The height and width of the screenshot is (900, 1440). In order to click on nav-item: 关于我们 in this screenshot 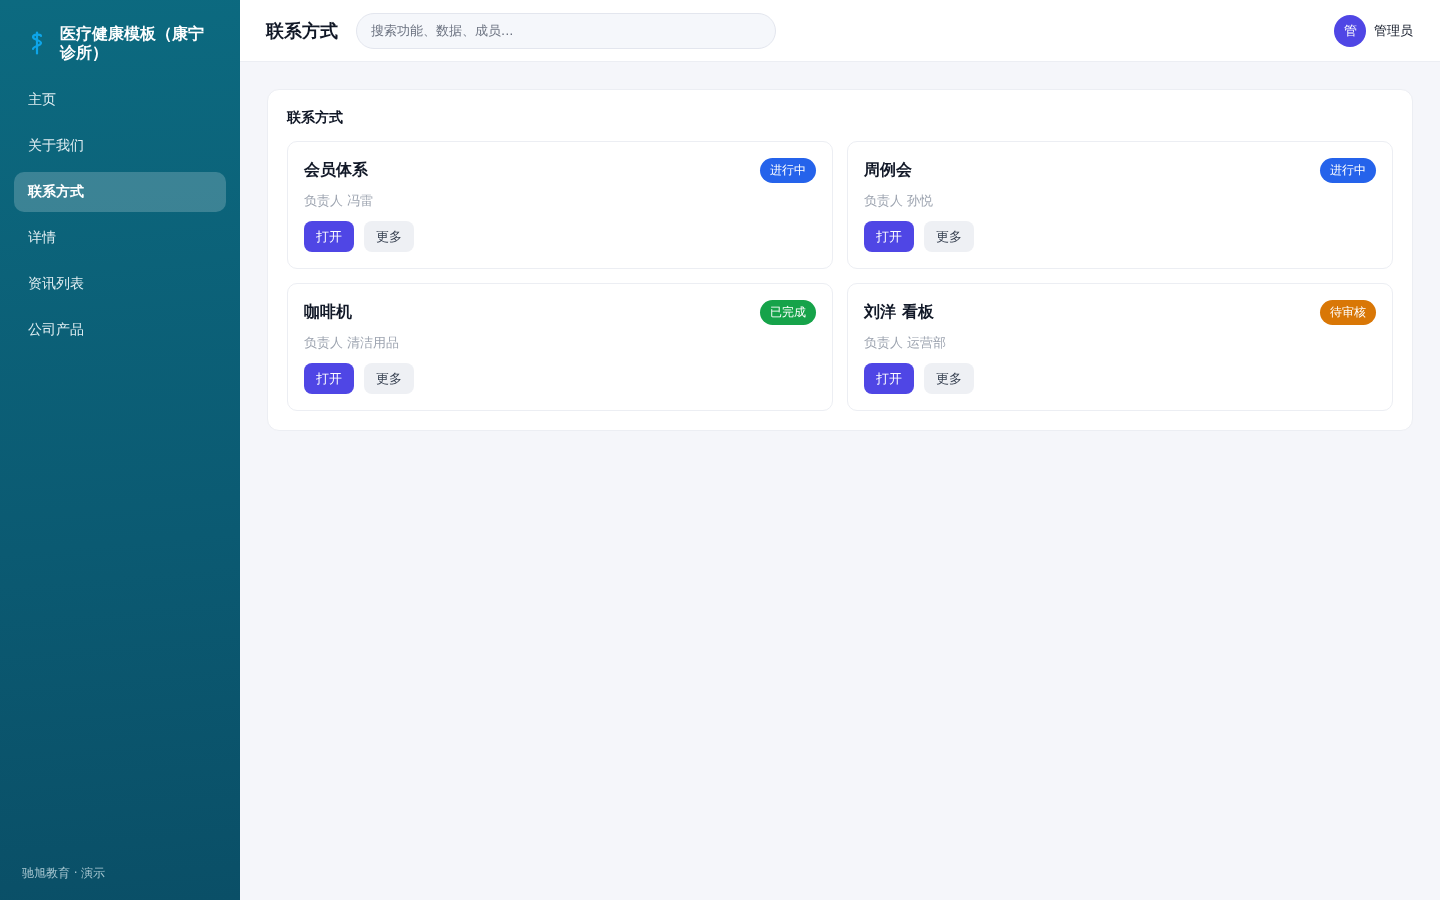, I will do `click(120, 146)`.